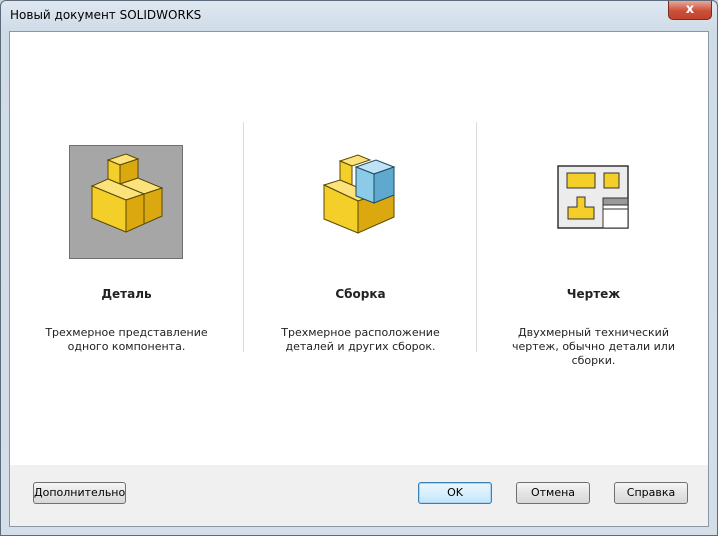 The width and height of the screenshot is (718, 536). Describe the element at coordinates (455, 493) in the screenshot. I see `ok-button: OK` at that location.